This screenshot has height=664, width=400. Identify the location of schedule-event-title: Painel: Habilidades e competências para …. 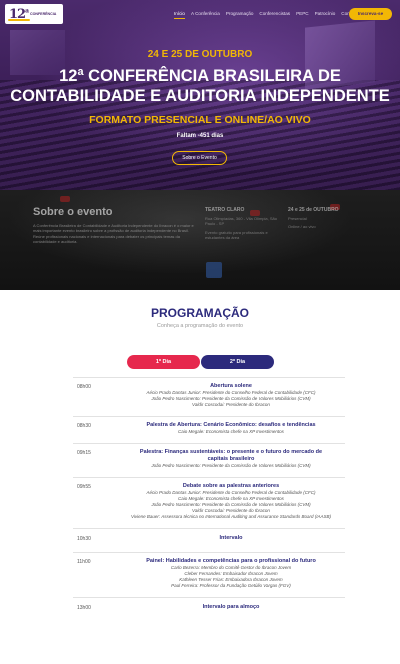
(231, 561).